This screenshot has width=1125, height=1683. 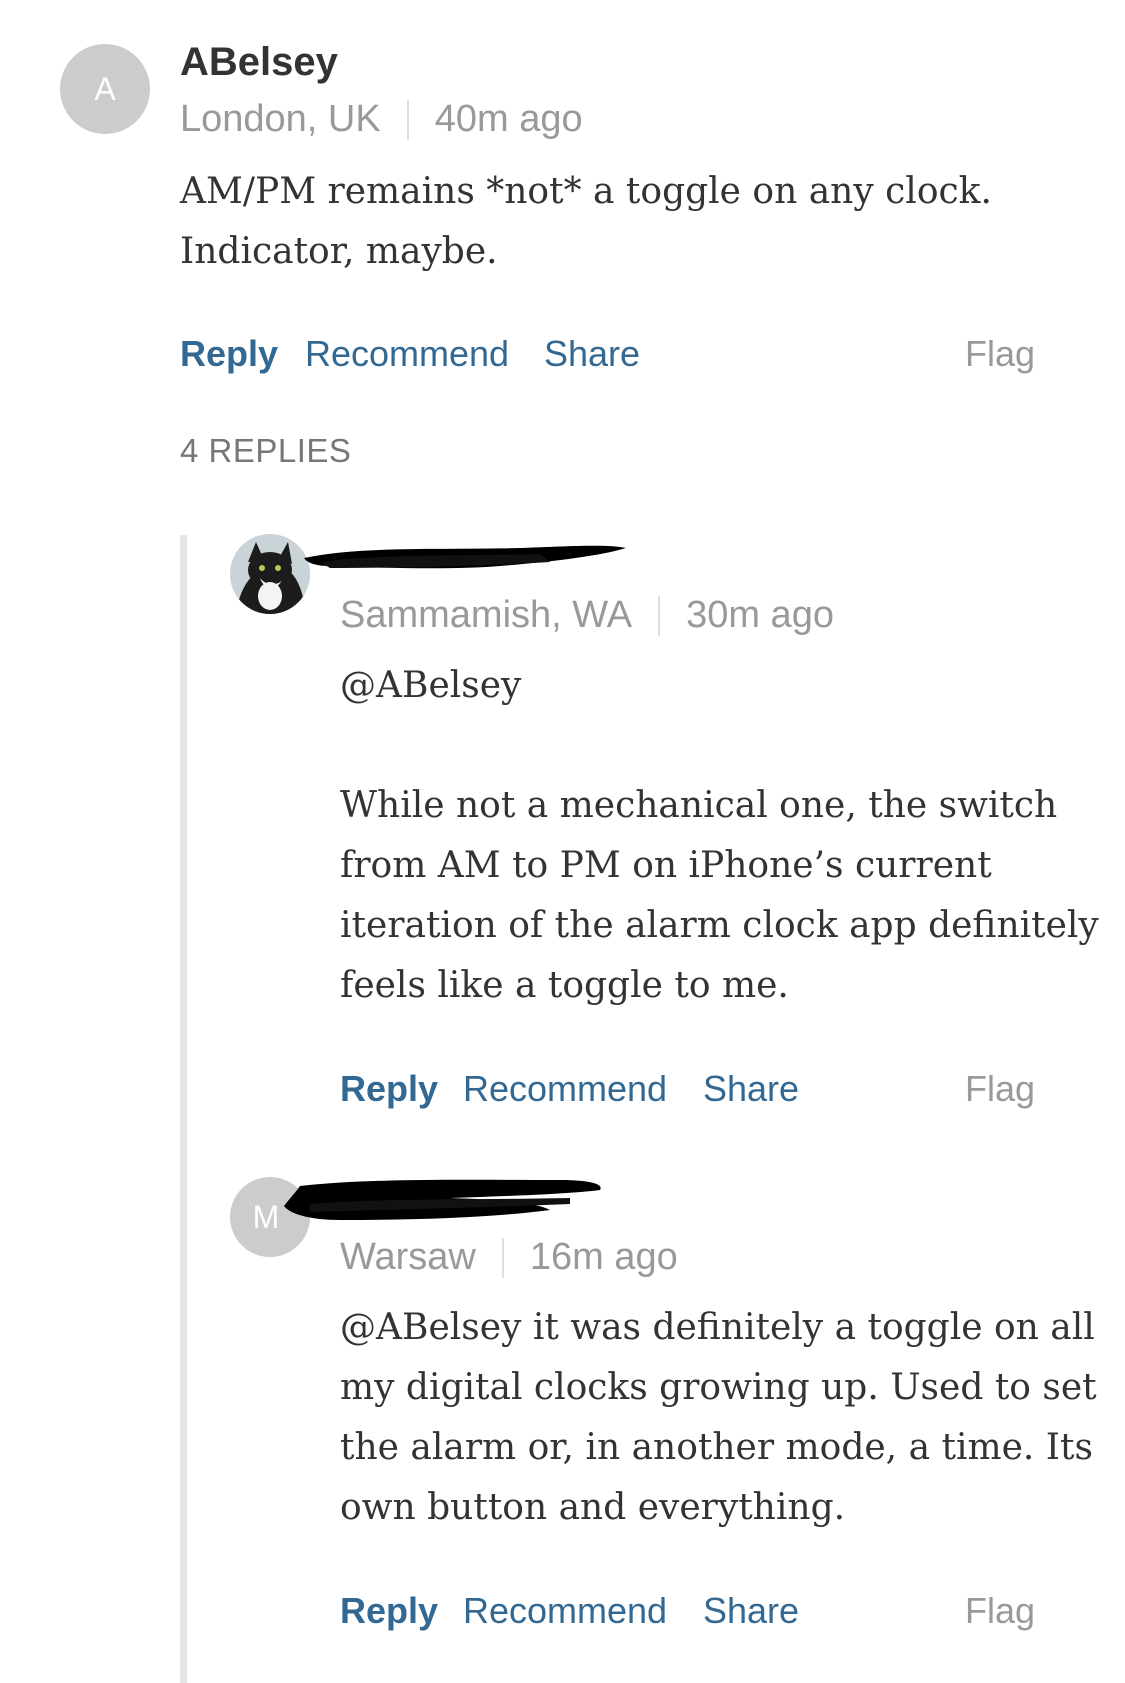 I want to click on comment-meta: Sammamish, WA 30m ago, so click(x=587, y=615).